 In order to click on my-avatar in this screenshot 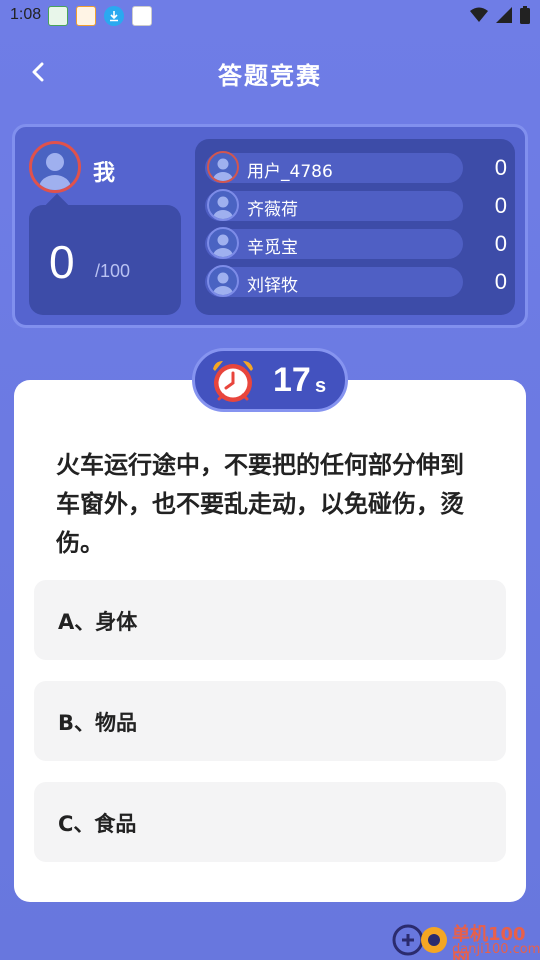, I will do `click(55, 167)`.